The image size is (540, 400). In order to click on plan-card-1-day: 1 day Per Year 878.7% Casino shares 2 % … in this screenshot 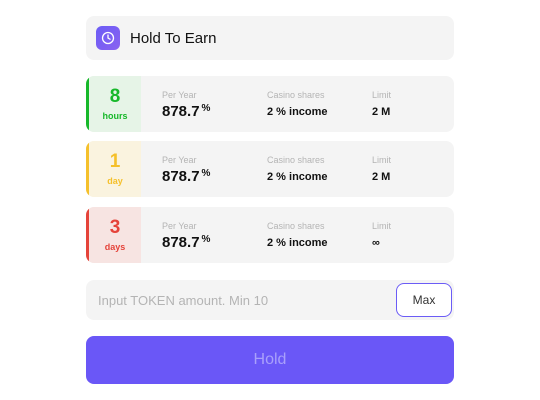, I will do `click(270, 169)`.